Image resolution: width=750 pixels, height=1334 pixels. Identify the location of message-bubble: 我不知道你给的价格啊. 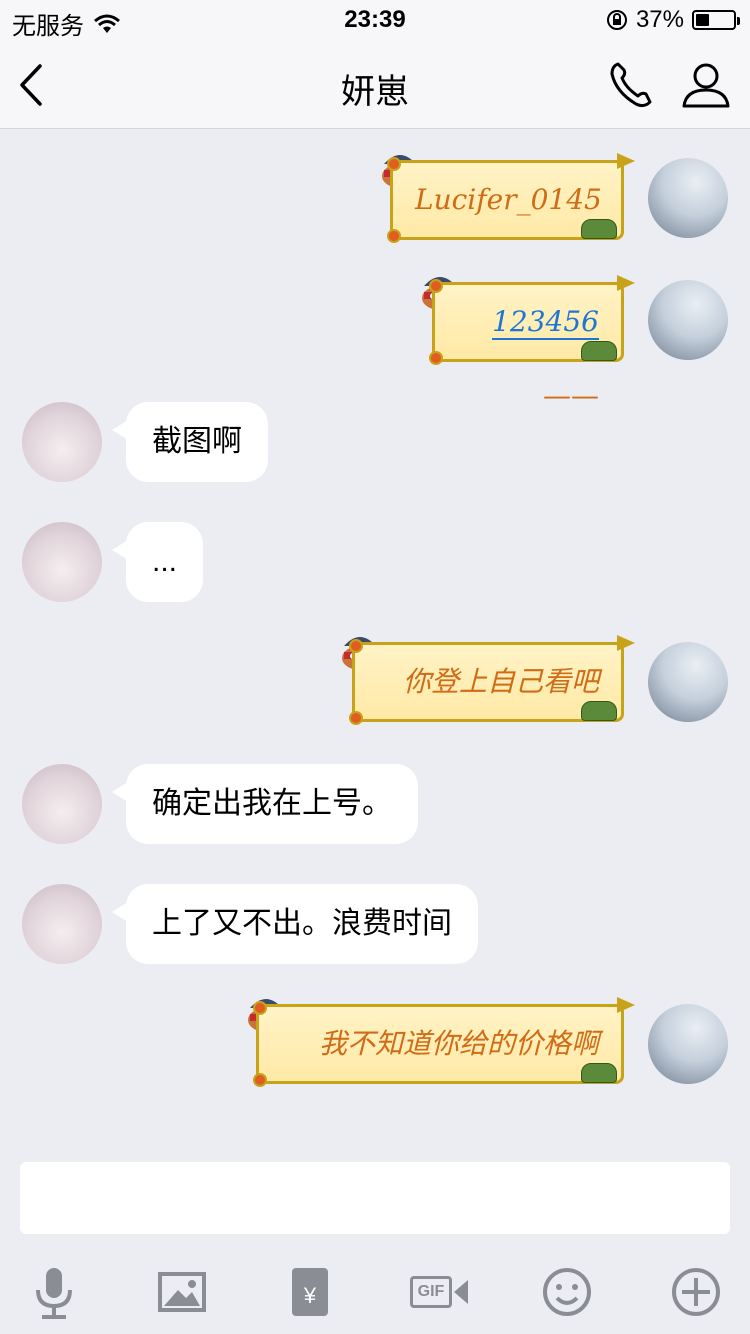
(444, 1042).